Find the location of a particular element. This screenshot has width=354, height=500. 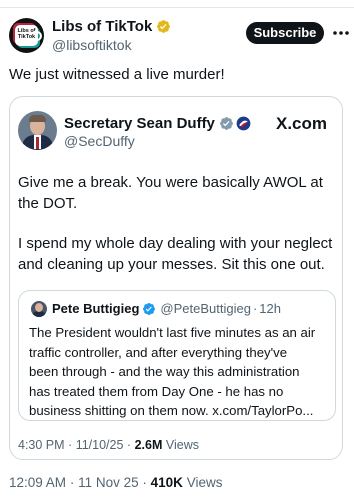

nested-post-time: 12h is located at coordinates (270, 308).